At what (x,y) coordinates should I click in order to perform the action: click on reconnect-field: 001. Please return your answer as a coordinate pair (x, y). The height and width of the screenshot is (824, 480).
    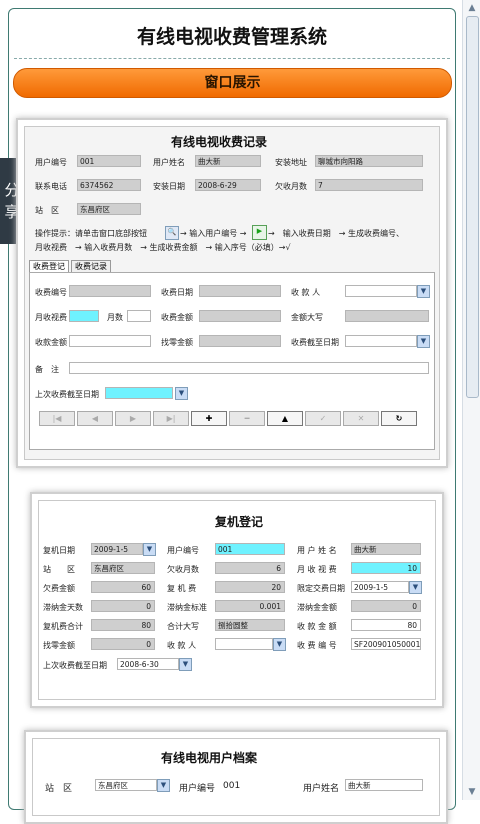
    Looking at the image, I should click on (250, 549).